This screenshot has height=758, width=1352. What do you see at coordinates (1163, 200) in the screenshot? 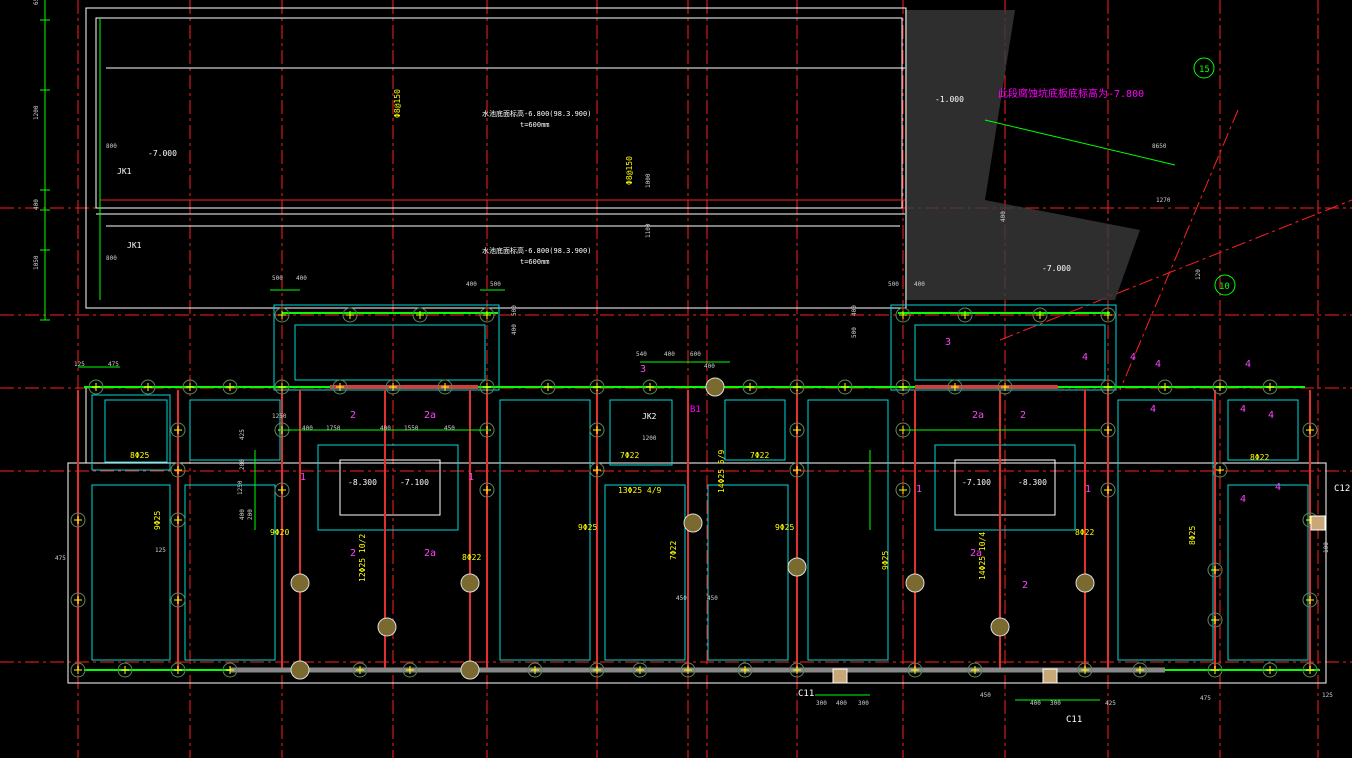
I see `dimension-label: 1270` at bounding box center [1163, 200].